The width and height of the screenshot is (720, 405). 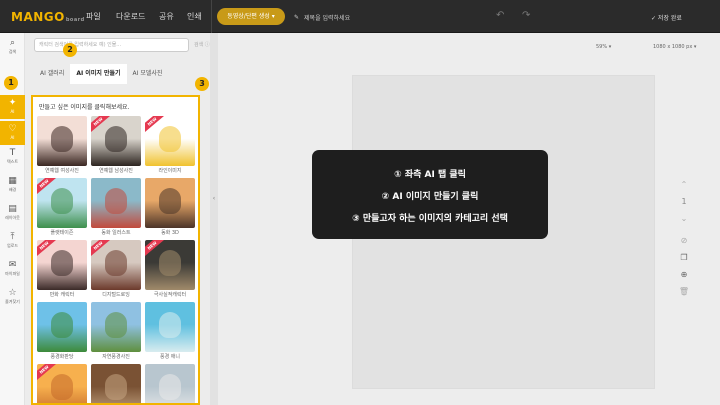 What do you see at coordinates (62, 331) in the screenshot?
I see `category-card: 풍경화판당` at bounding box center [62, 331].